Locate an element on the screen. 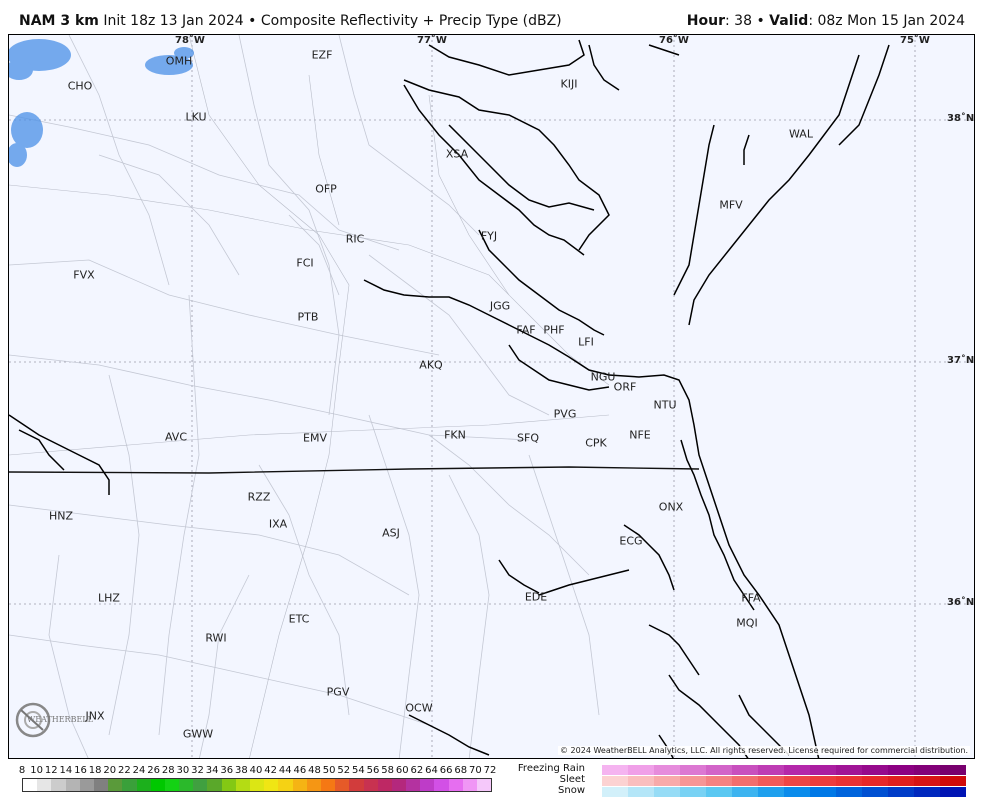  sleet-scale is located at coordinates (784, 781).